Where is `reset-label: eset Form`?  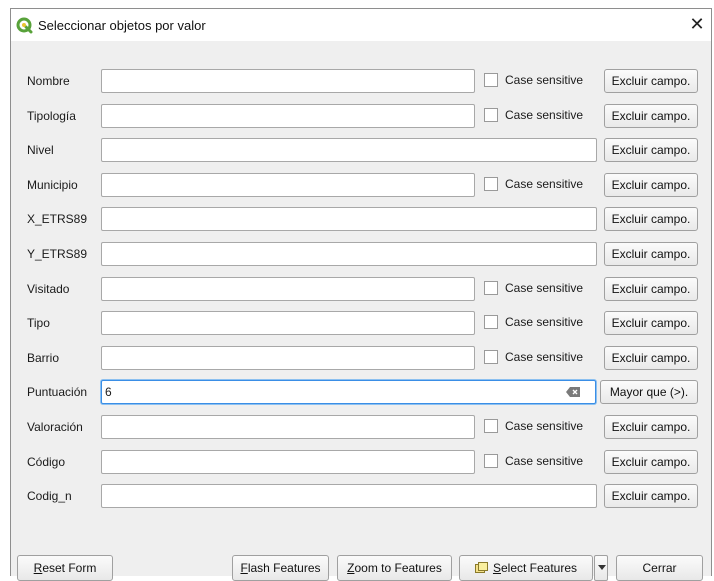
reset-label: eset Form is located at coordinates (69, 568).